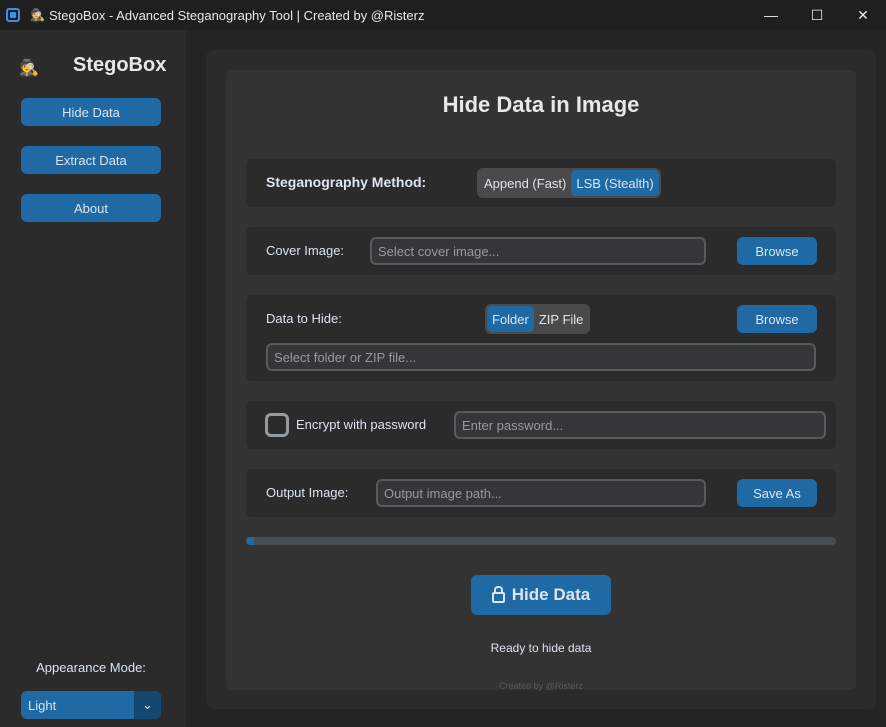 The height and width of the screenshot is (727, 886). What do you see at coordinates (42, 705) in the screenshot?
I see `appearance-mode-value: Light` at bounding box center [42, 705].